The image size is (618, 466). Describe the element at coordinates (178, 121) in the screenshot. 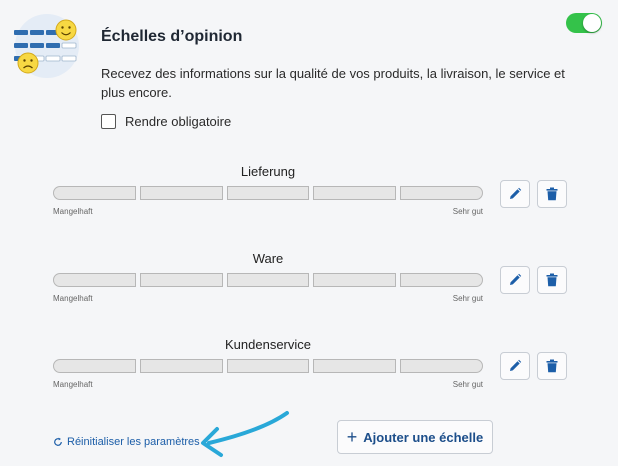

I see `required-label: Rendre obligatoire` at that location.